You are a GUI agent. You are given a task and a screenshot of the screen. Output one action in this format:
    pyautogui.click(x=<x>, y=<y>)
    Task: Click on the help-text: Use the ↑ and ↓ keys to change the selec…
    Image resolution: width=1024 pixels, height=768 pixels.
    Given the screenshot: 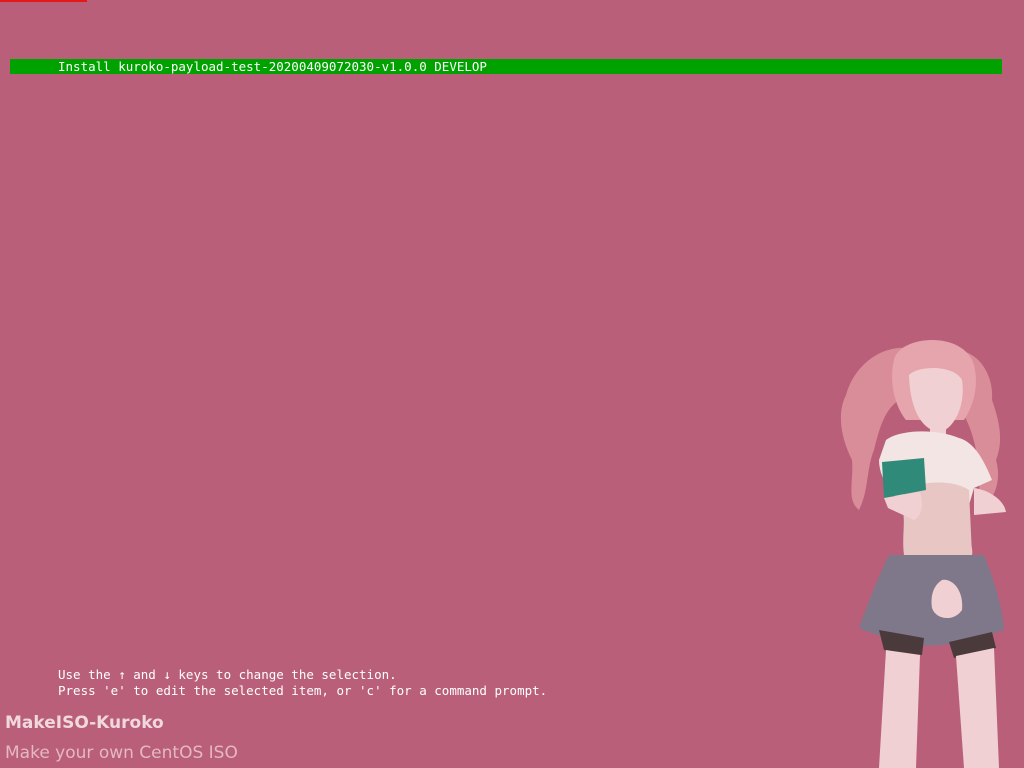 What is the action you would take?
    pyautogui.click(x=302, y=683)
    